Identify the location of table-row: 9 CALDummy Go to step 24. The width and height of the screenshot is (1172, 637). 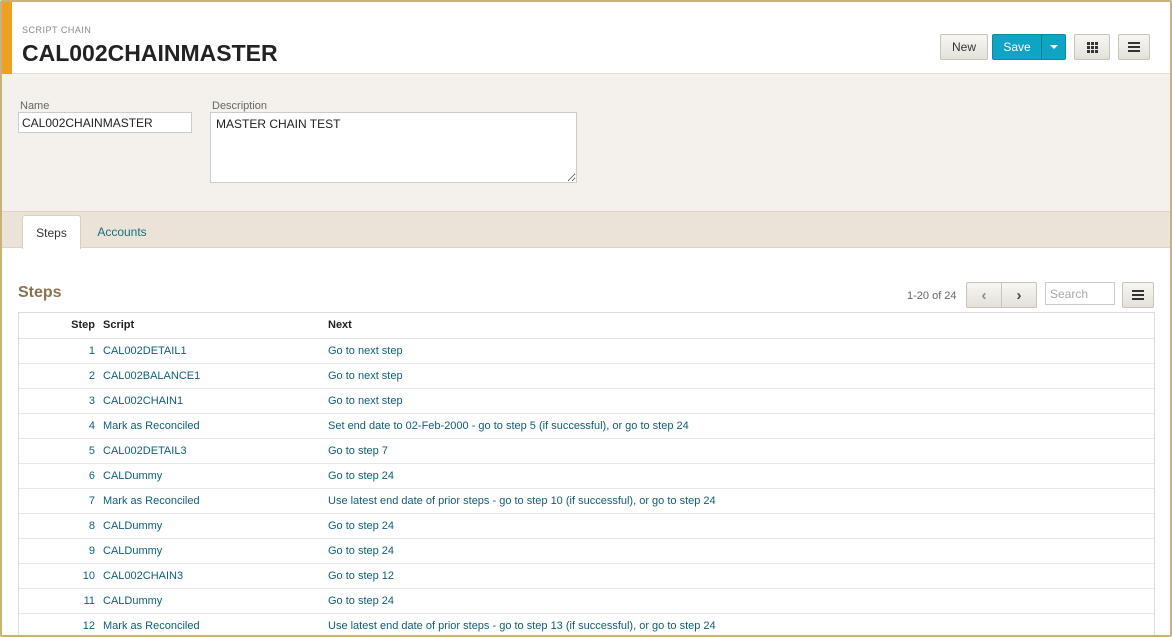
(586, 551).